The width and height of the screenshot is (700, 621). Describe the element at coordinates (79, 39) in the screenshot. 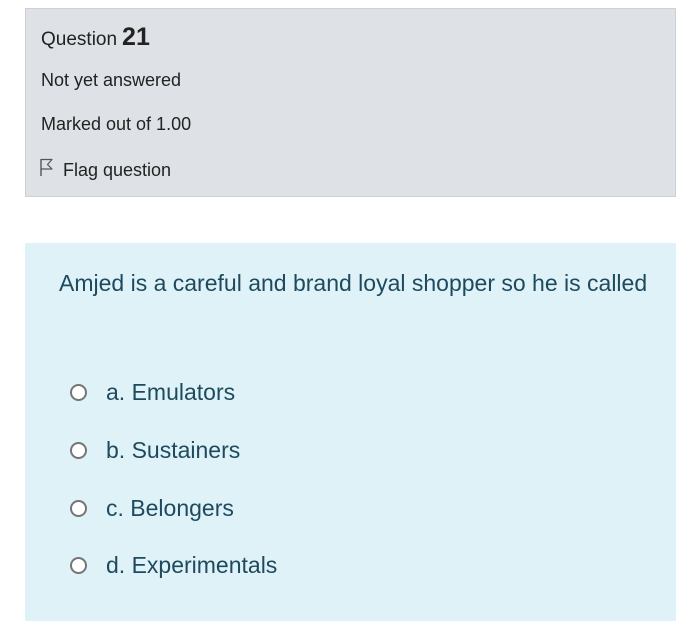

I see `question-label: Question` at that location.